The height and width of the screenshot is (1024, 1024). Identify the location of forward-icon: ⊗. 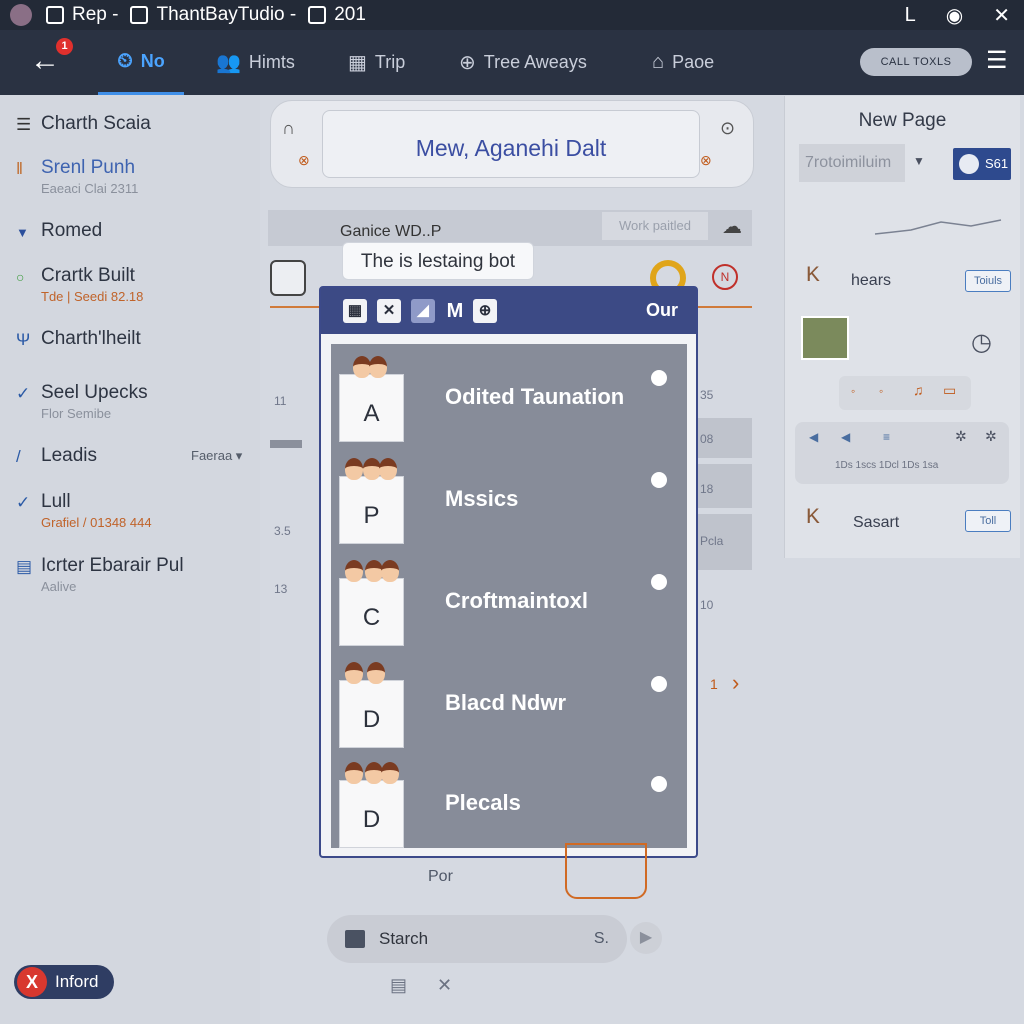
(706, 160).